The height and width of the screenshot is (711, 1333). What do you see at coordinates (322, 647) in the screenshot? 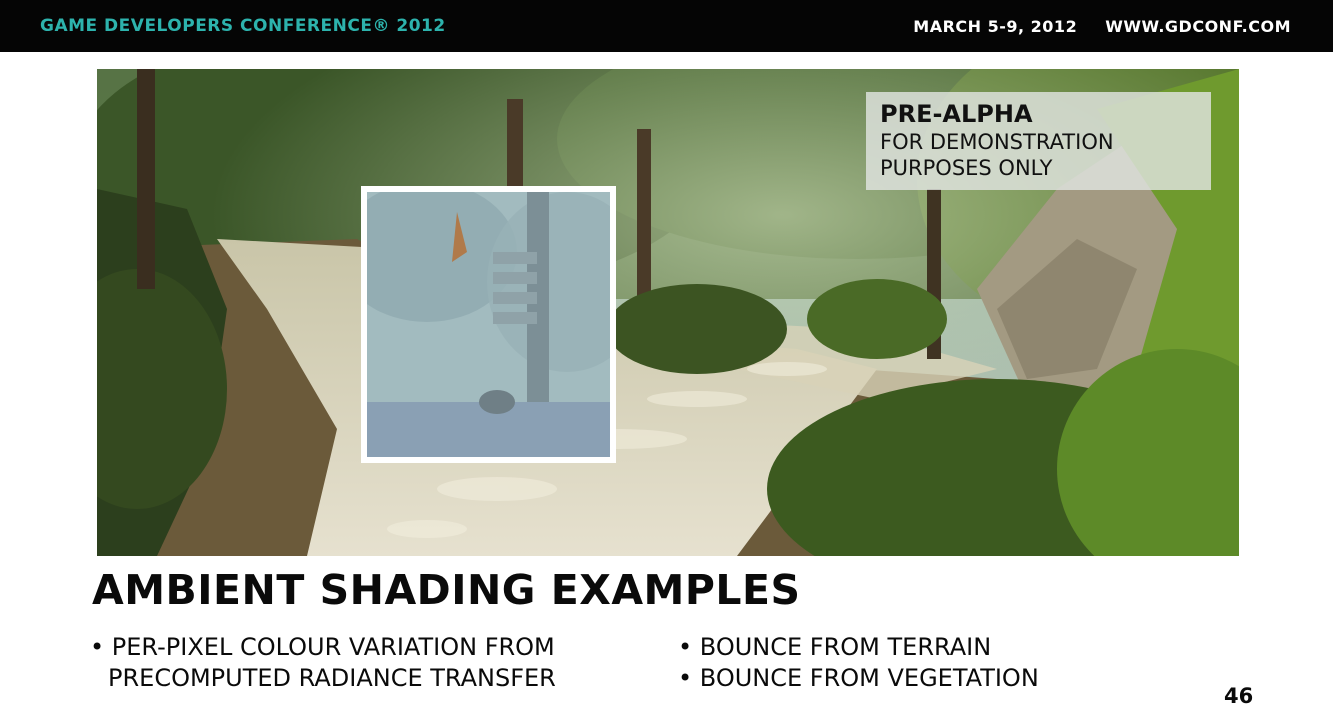
I see `bullet-item: • PER-PIXEL COLOUR VARIATION FROM` at bounding box center [322, 647].